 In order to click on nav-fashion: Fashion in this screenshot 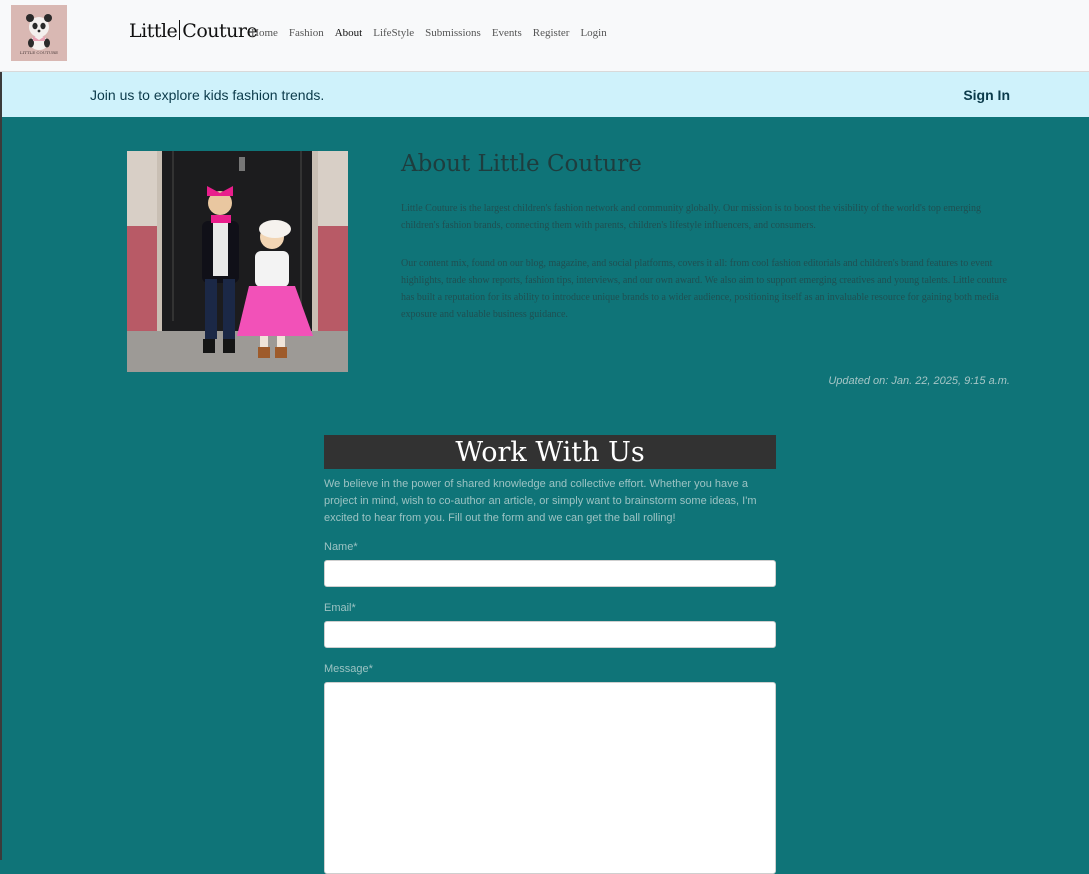, I will do `click(306, 33)`.